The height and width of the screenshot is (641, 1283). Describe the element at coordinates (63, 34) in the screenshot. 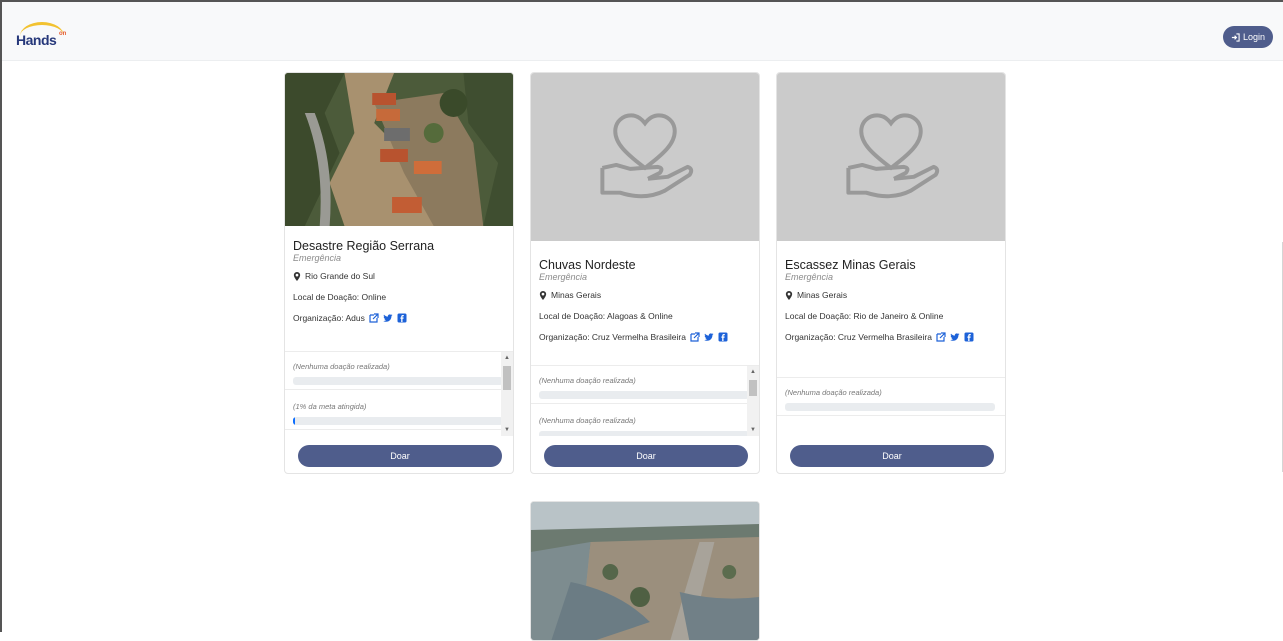

I see `logo-sup: on` at that location.